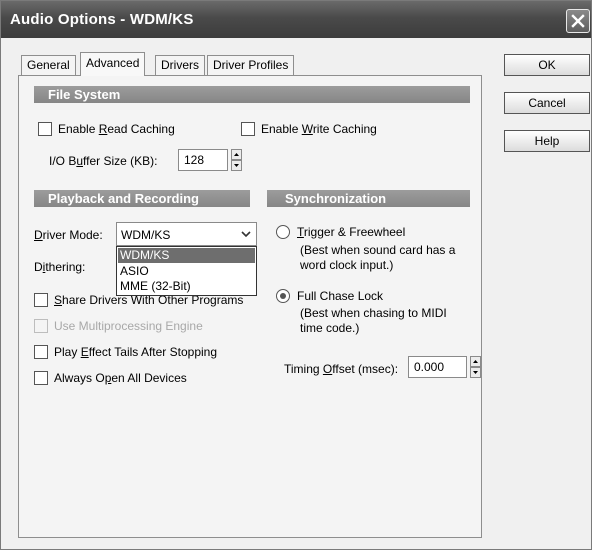  Describe the element at coordinates (142, 198) in the screenshot. I see `playback-recording-header: Playback and Recording` at that location.